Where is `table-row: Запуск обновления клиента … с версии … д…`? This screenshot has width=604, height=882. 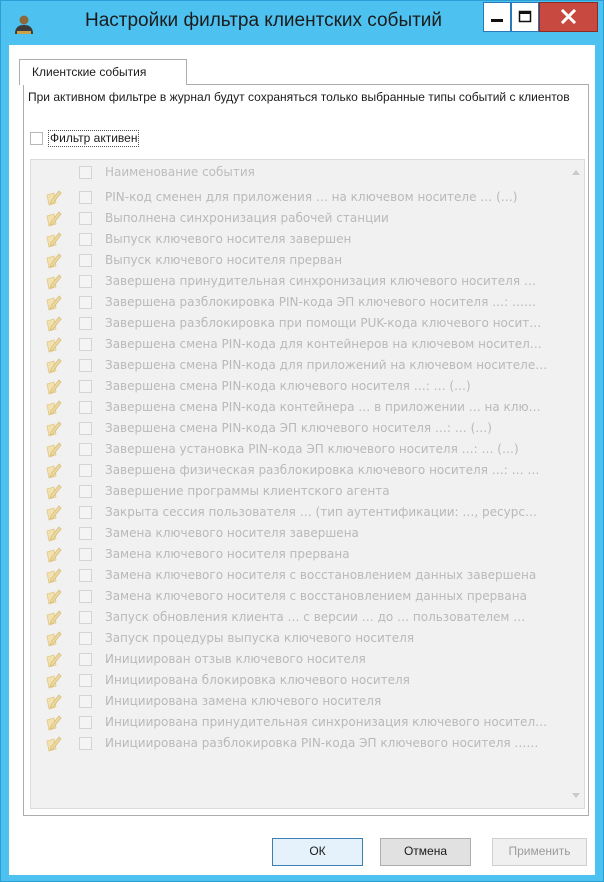
table-row: Запуск обновления клиента … с версии … д… is located at coordinates (299, 617).